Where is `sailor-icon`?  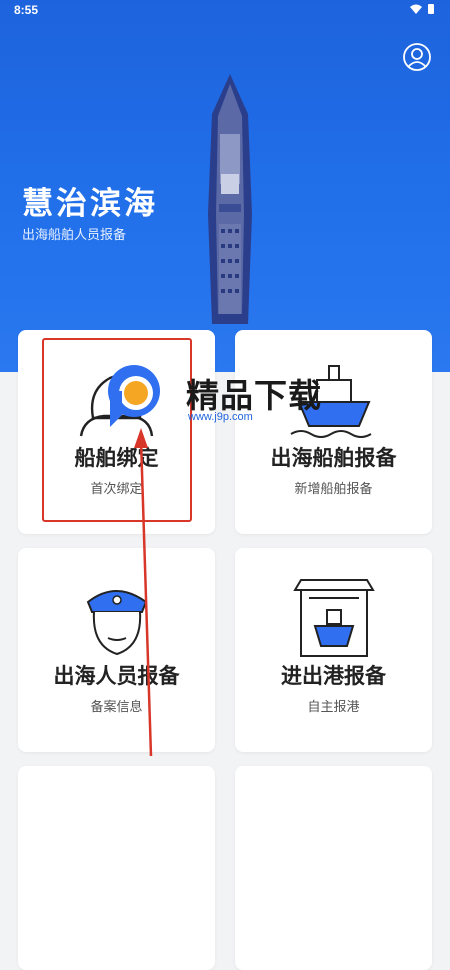 sailor-icon is located at coordinates (117, 623).